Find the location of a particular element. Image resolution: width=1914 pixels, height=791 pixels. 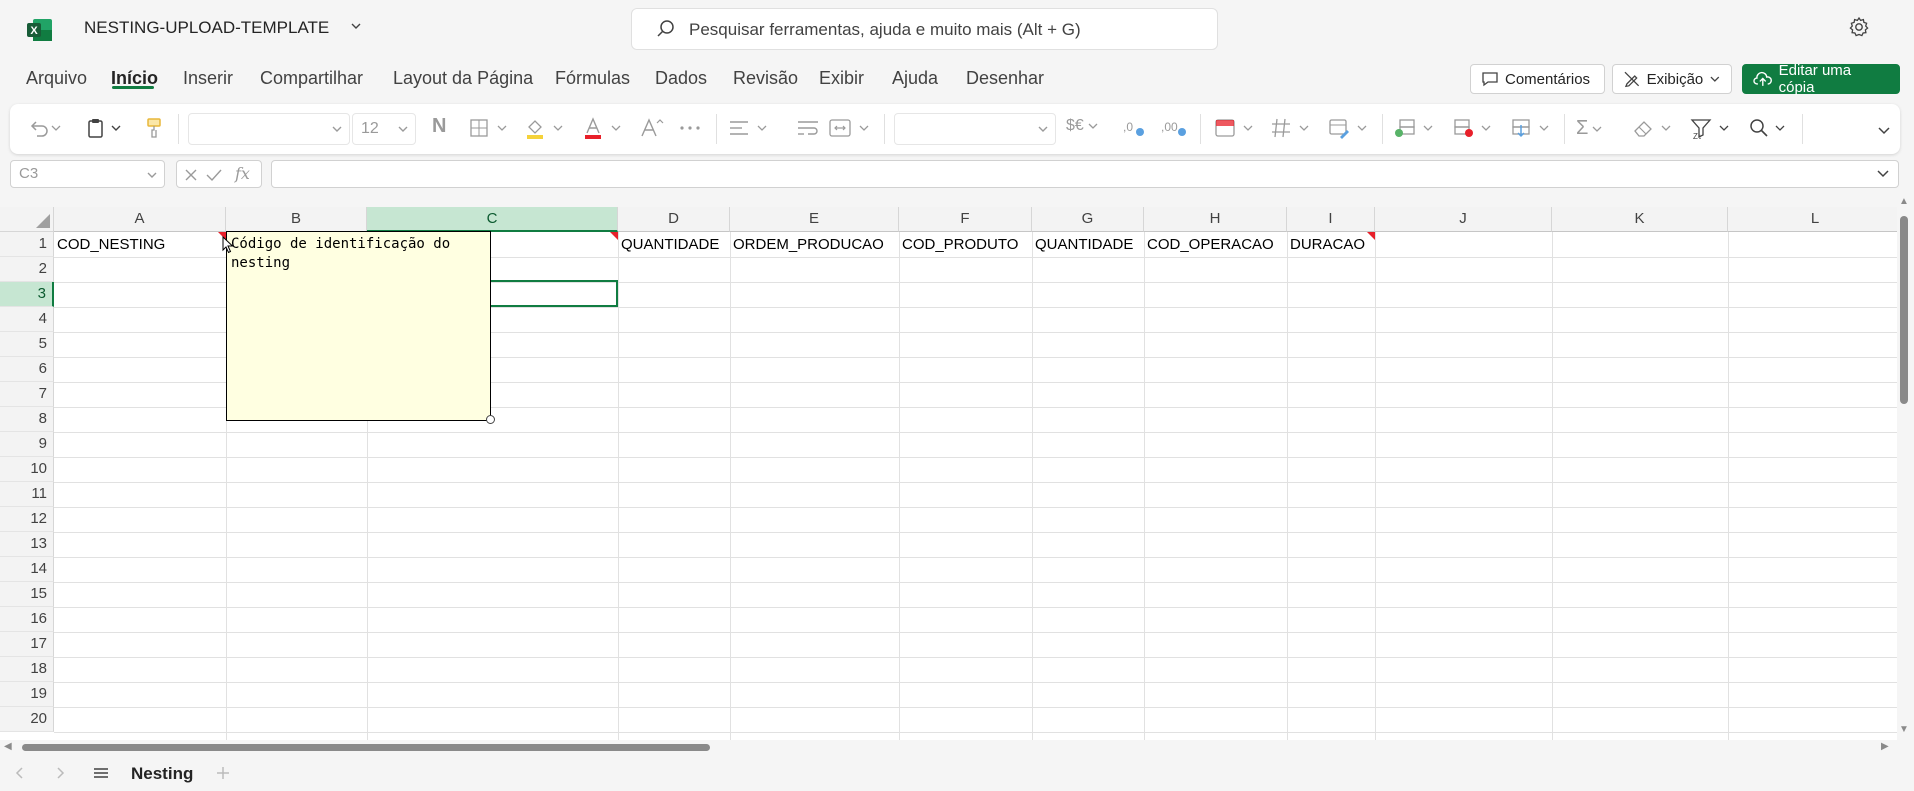

delete-cells-button is located at coordinates (1474, 128).